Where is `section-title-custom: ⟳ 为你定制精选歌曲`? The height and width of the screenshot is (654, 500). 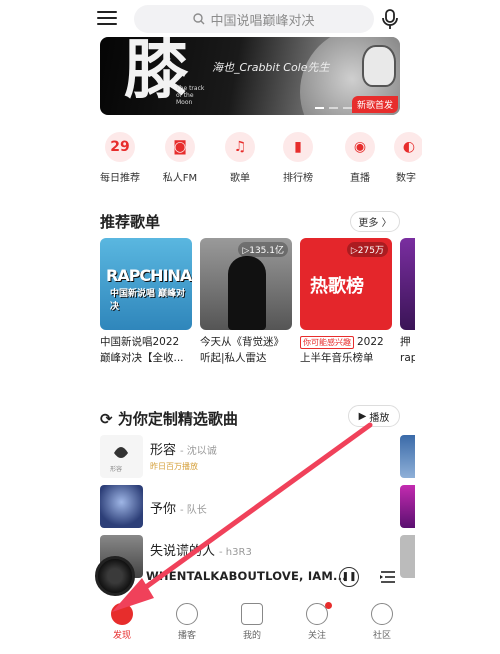
section-title-custom: ⟳ 为你定制精选歌曲 is located at coordinates (169, 418).